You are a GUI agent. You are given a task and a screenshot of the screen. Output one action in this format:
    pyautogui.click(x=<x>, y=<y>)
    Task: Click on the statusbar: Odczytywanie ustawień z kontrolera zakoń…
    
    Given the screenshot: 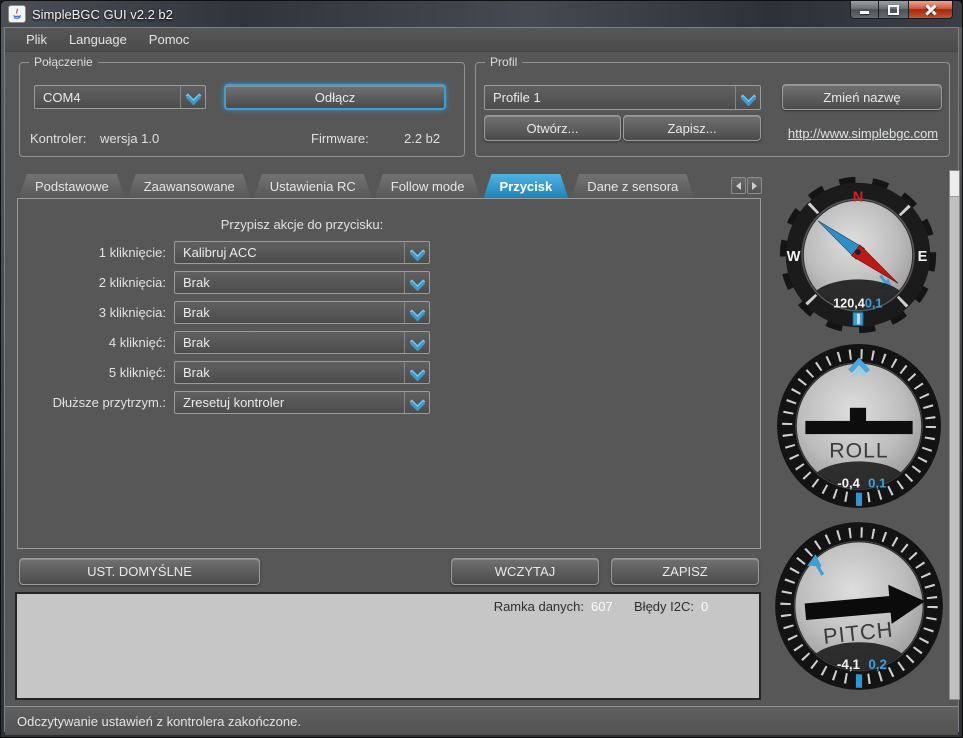 What is the action you would take?
    pyautogui.click(x=481, y=720)
    